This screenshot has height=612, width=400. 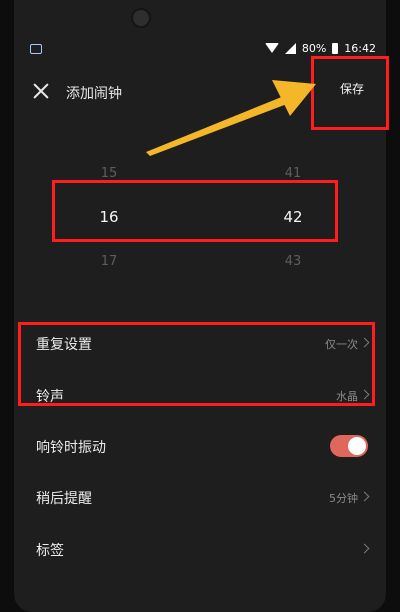 What do you see at coordinates (360, 48) in the screenshot?
I see `status-time: 16:42` at bounding box center [360, 48].